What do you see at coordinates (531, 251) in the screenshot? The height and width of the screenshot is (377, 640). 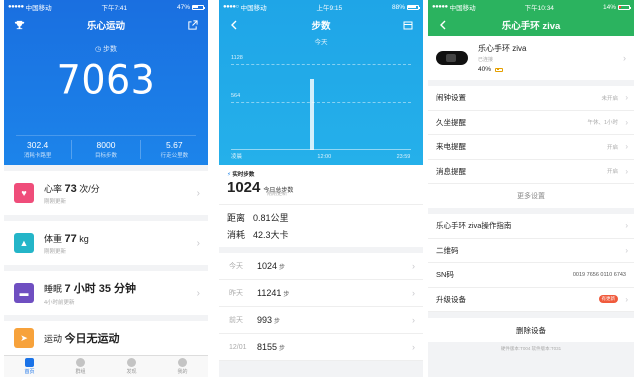 I see `qr-code-link: 二维码 ›` at bounding box center [531, 251].